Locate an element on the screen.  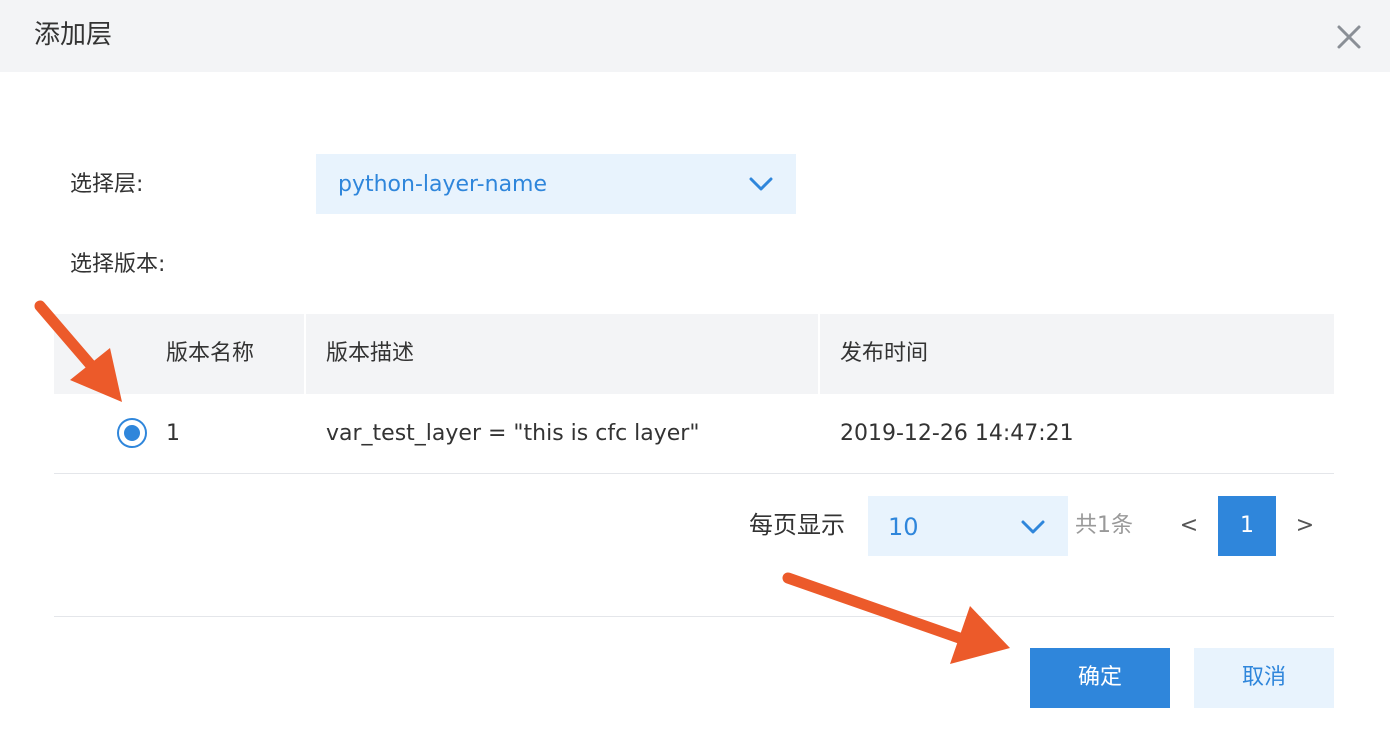
page-1-button: 1 is located at coordinates (1247, 526).